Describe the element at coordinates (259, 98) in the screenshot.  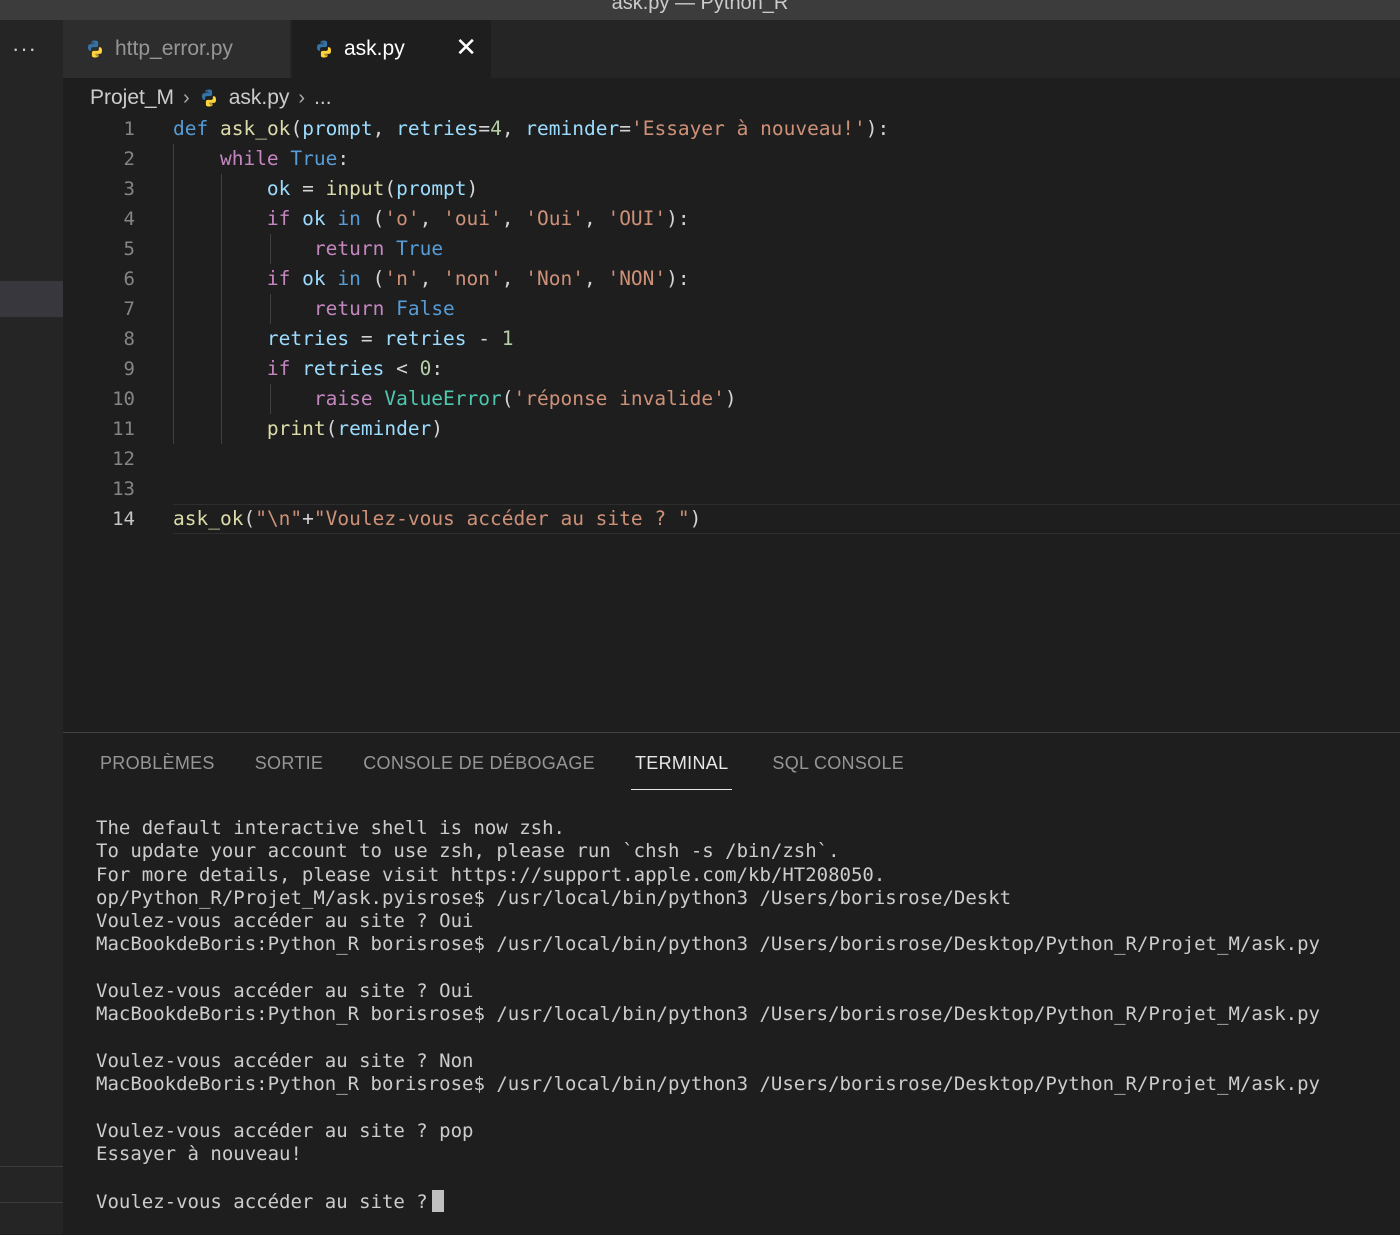
I see `breadcrumb-file: ask.py` at that location.